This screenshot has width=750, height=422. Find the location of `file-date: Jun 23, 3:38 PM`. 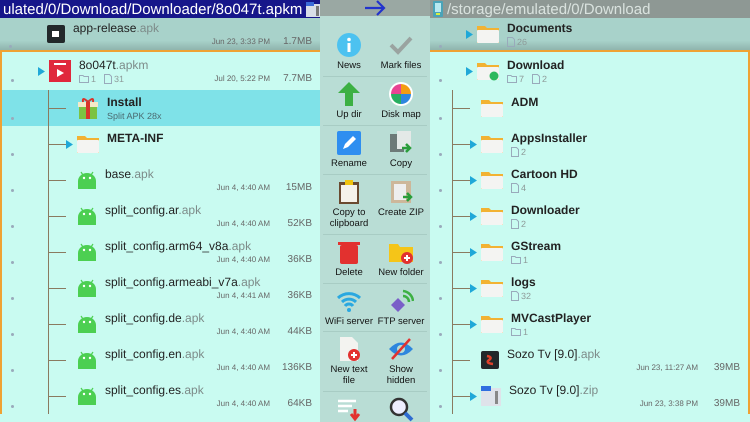

file-date: Jun 23, 3:38 PM is located at coordinates (669, 403).